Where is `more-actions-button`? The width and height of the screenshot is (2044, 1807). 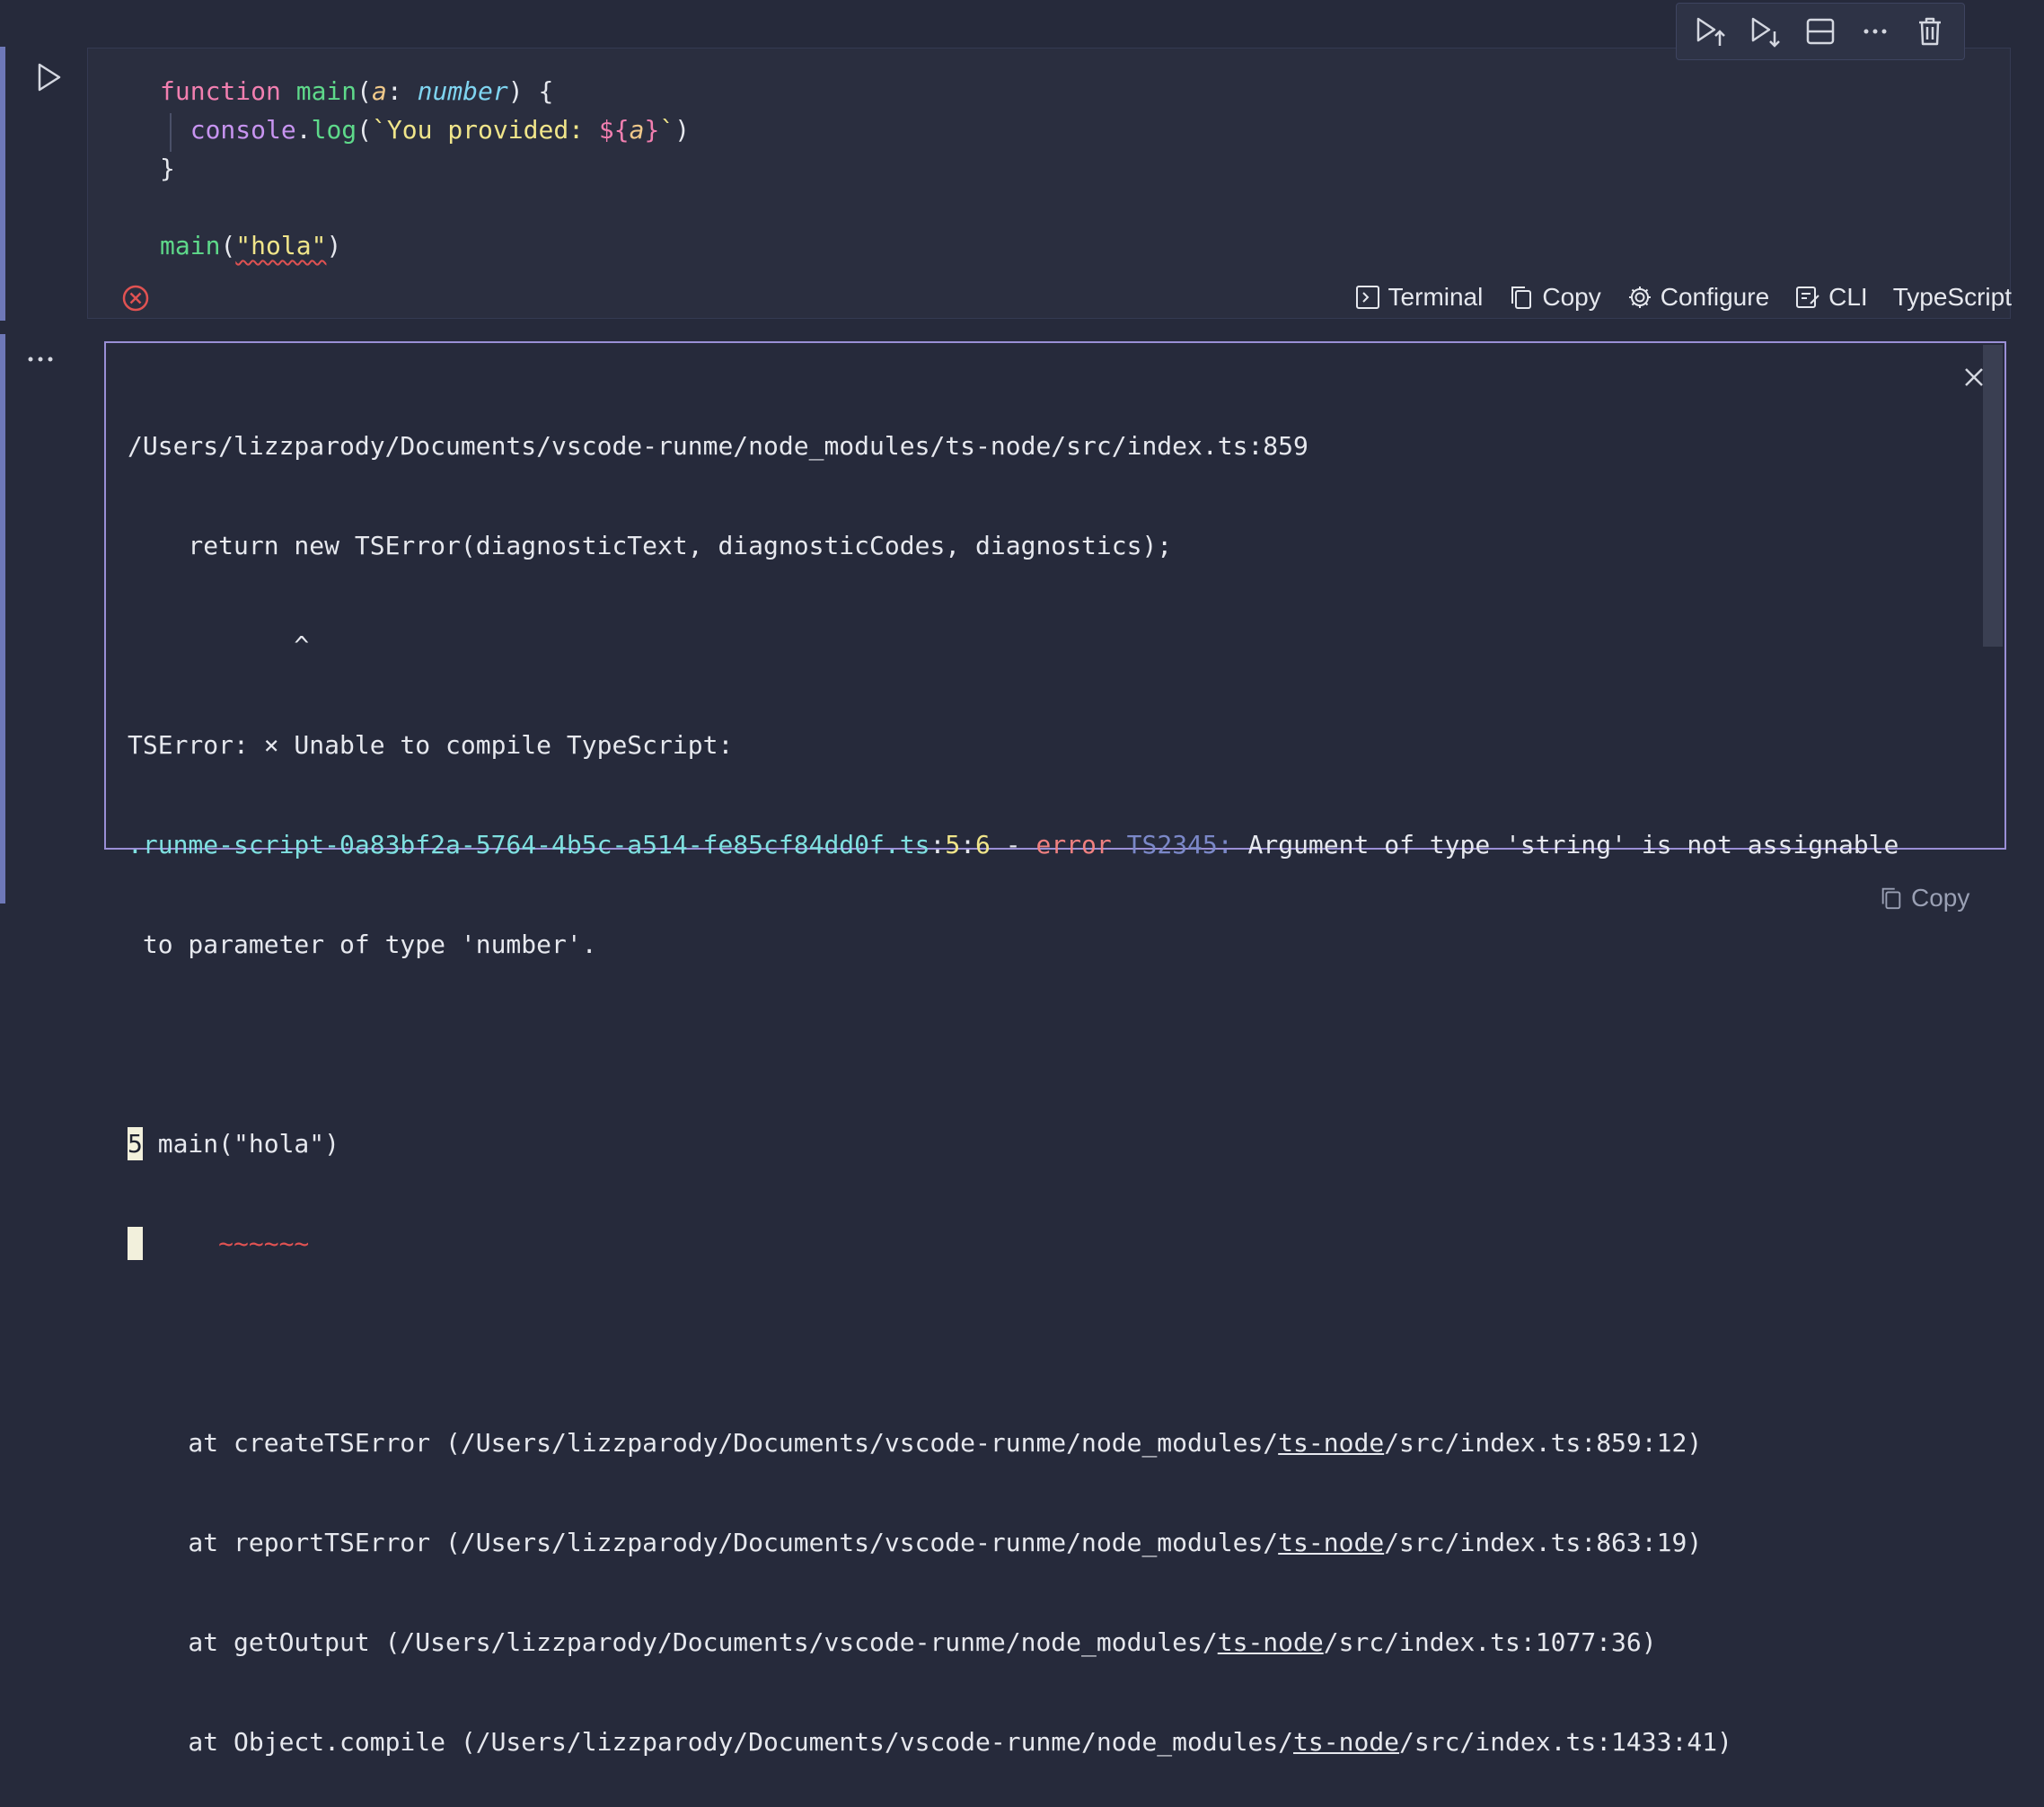
more-actions-button is located at coordinates (1875, 31).